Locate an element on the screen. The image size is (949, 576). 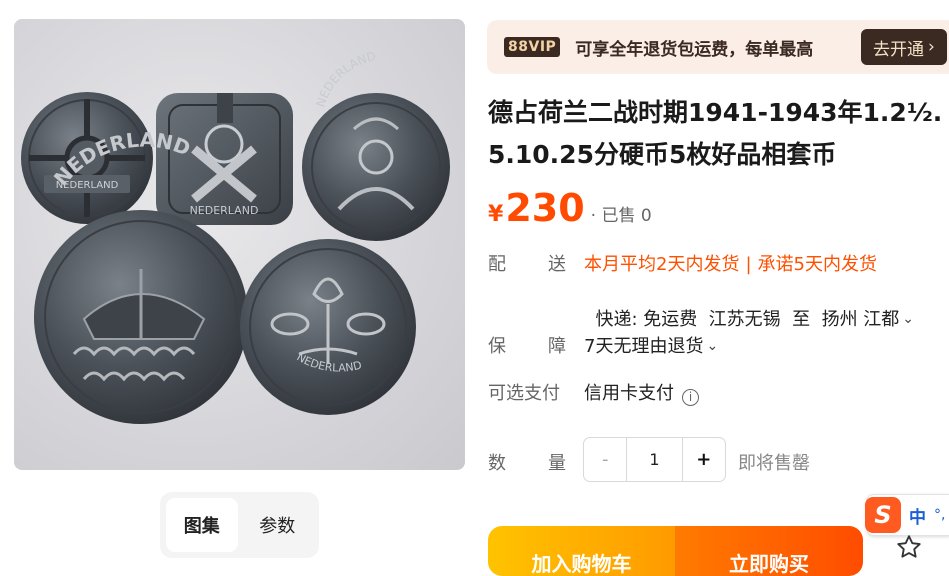
shipping-detail: 快递: 免运费 江苏无锡 至 扬州 江都 ⌄ is located at coordinates (749, 307).